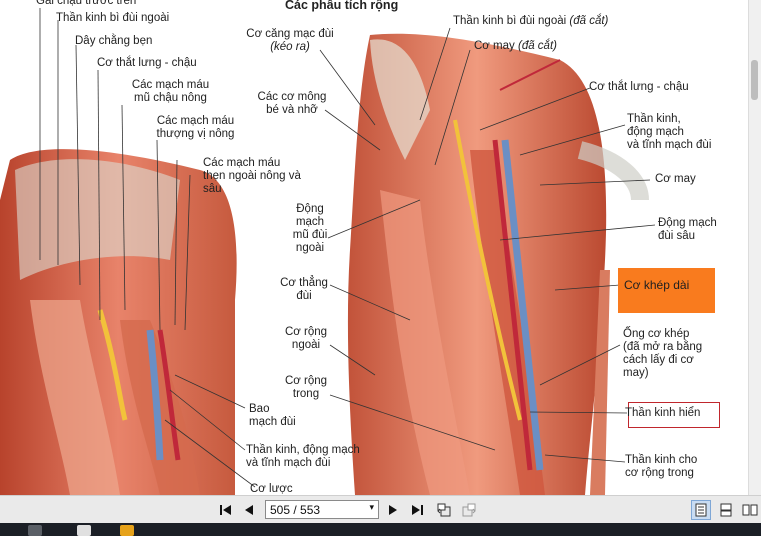  Describe the element at coordinates (754, 80) in the screenshot. I see `scrollbar-thumb` at that location.